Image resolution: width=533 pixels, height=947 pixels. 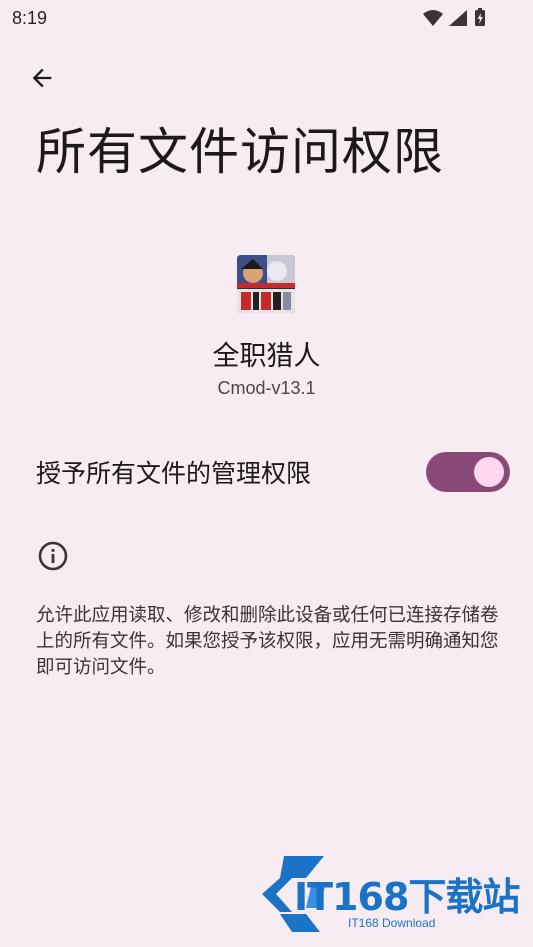 I want to click on permission-label: 授予所有文件的管理权限, so click(x=174, y=473).